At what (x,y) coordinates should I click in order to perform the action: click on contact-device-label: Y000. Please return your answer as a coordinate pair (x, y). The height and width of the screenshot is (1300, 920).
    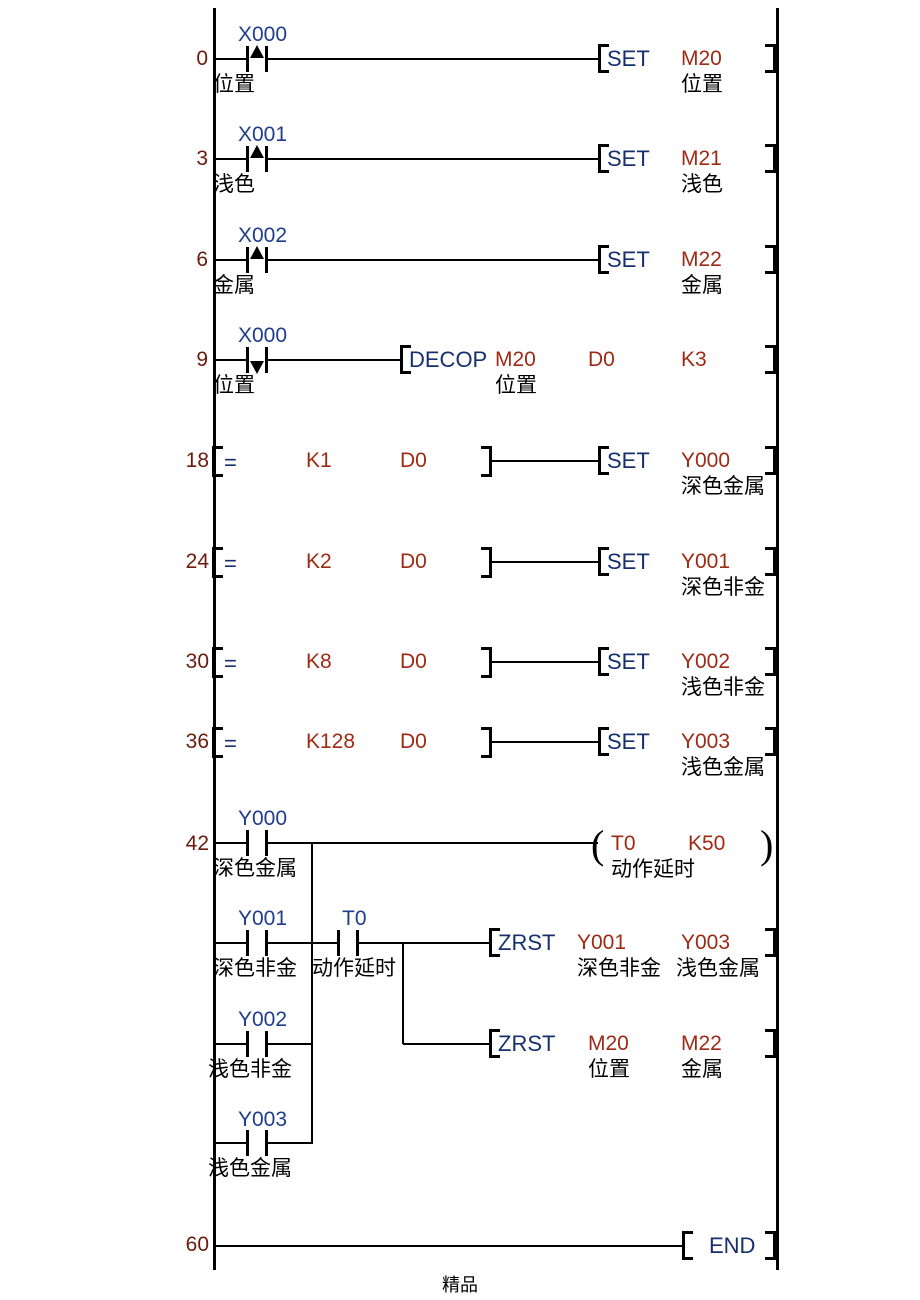
    Looking at the image, I should click on (263, 818).